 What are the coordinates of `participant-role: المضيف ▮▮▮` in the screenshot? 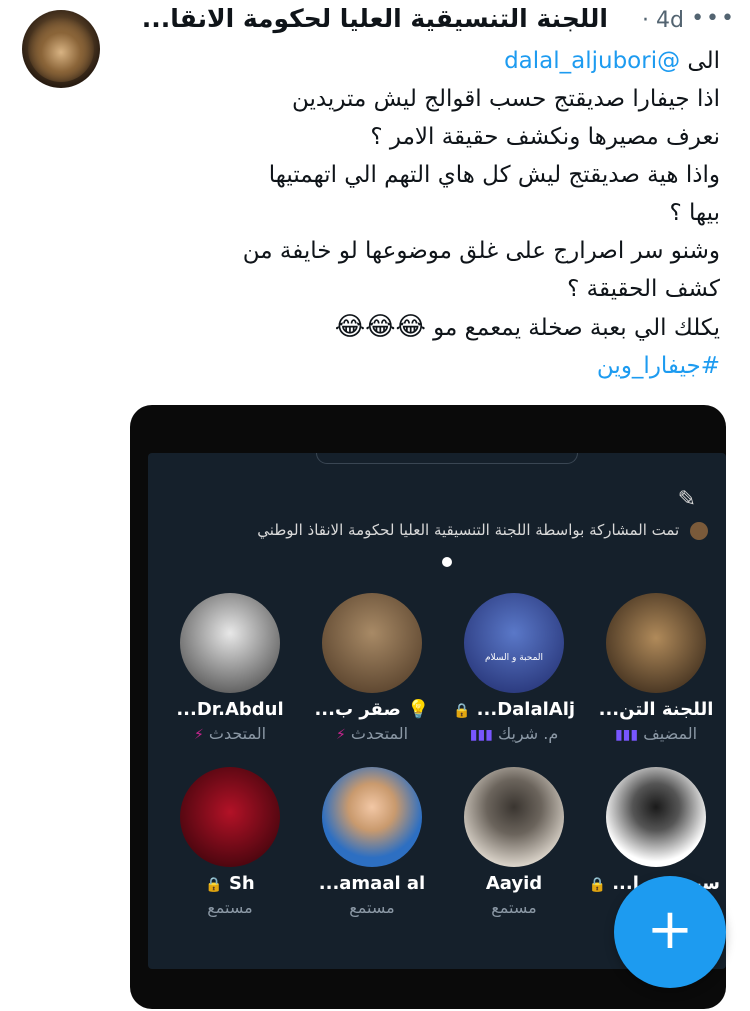 It's located at (656, 733).